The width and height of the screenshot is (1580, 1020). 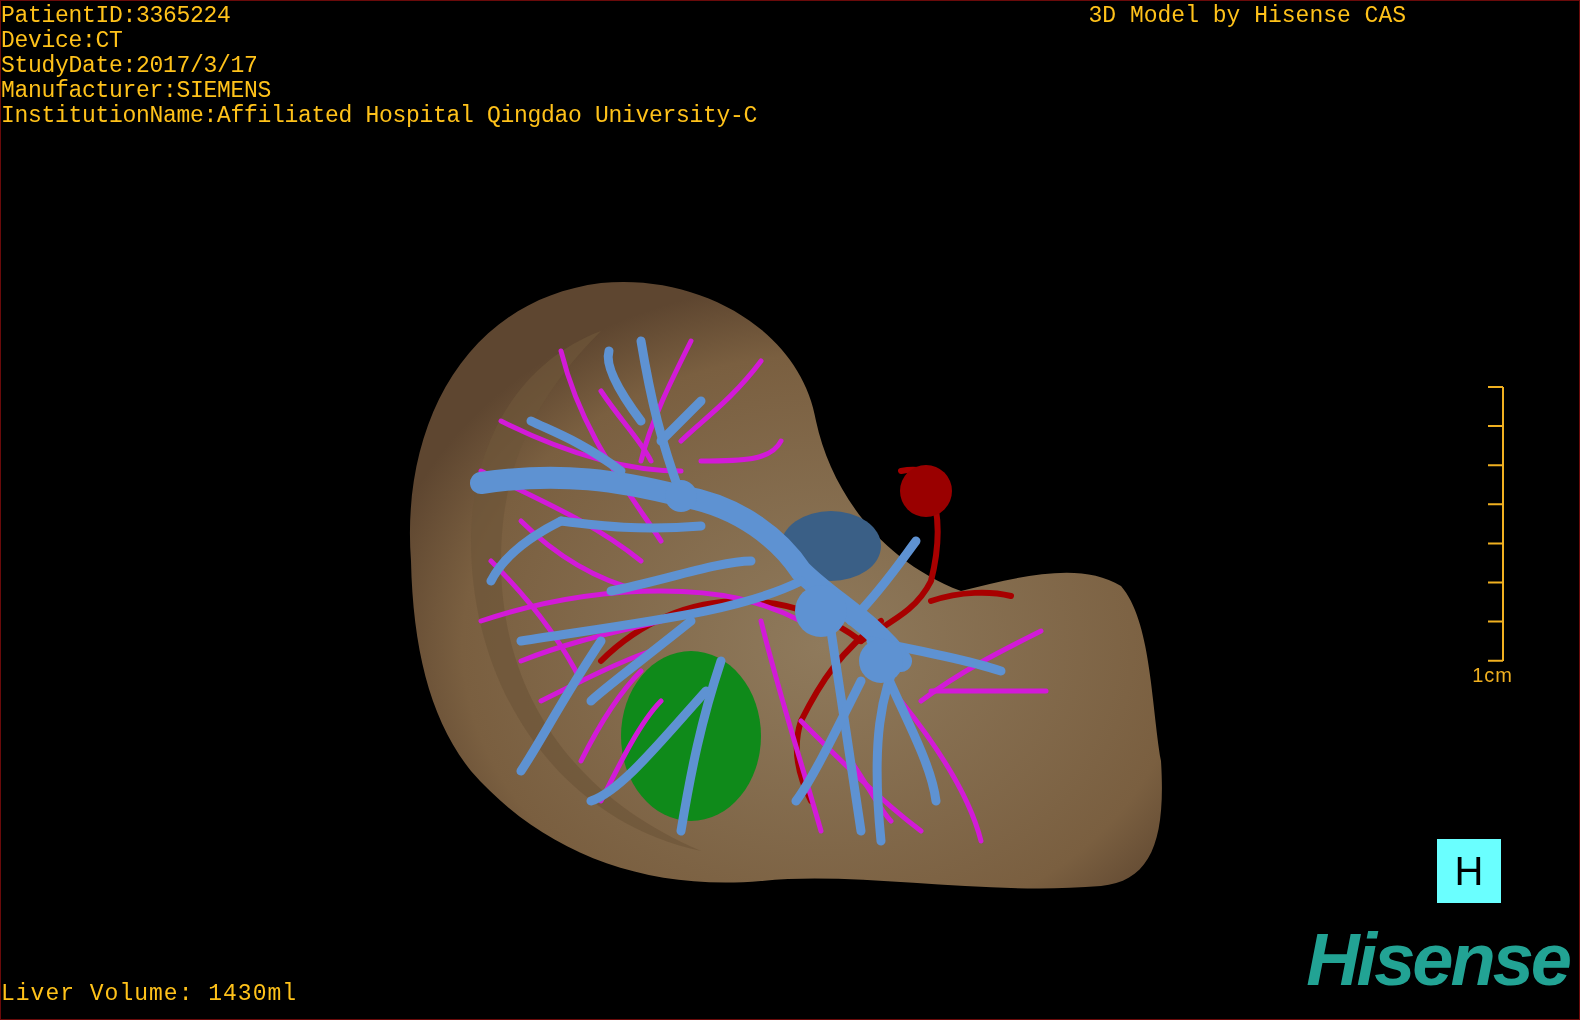 I want to click on model-credit: 3D Model by Hisense CAS, so click(x=1247, y=15).